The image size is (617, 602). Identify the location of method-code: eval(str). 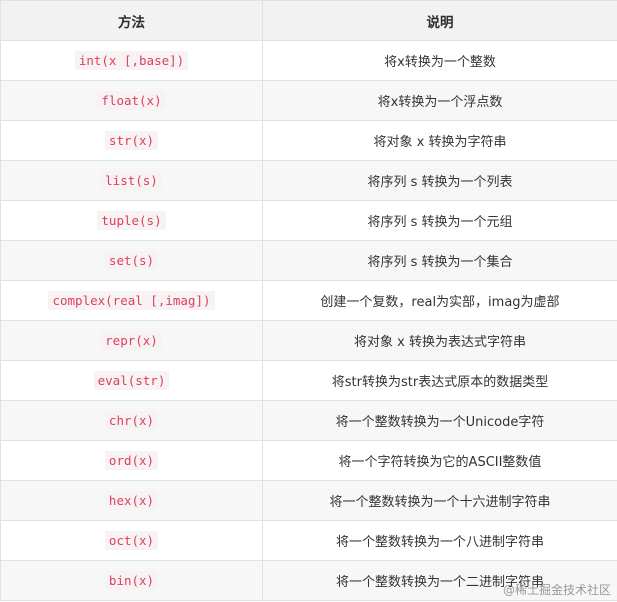
(131, 380).